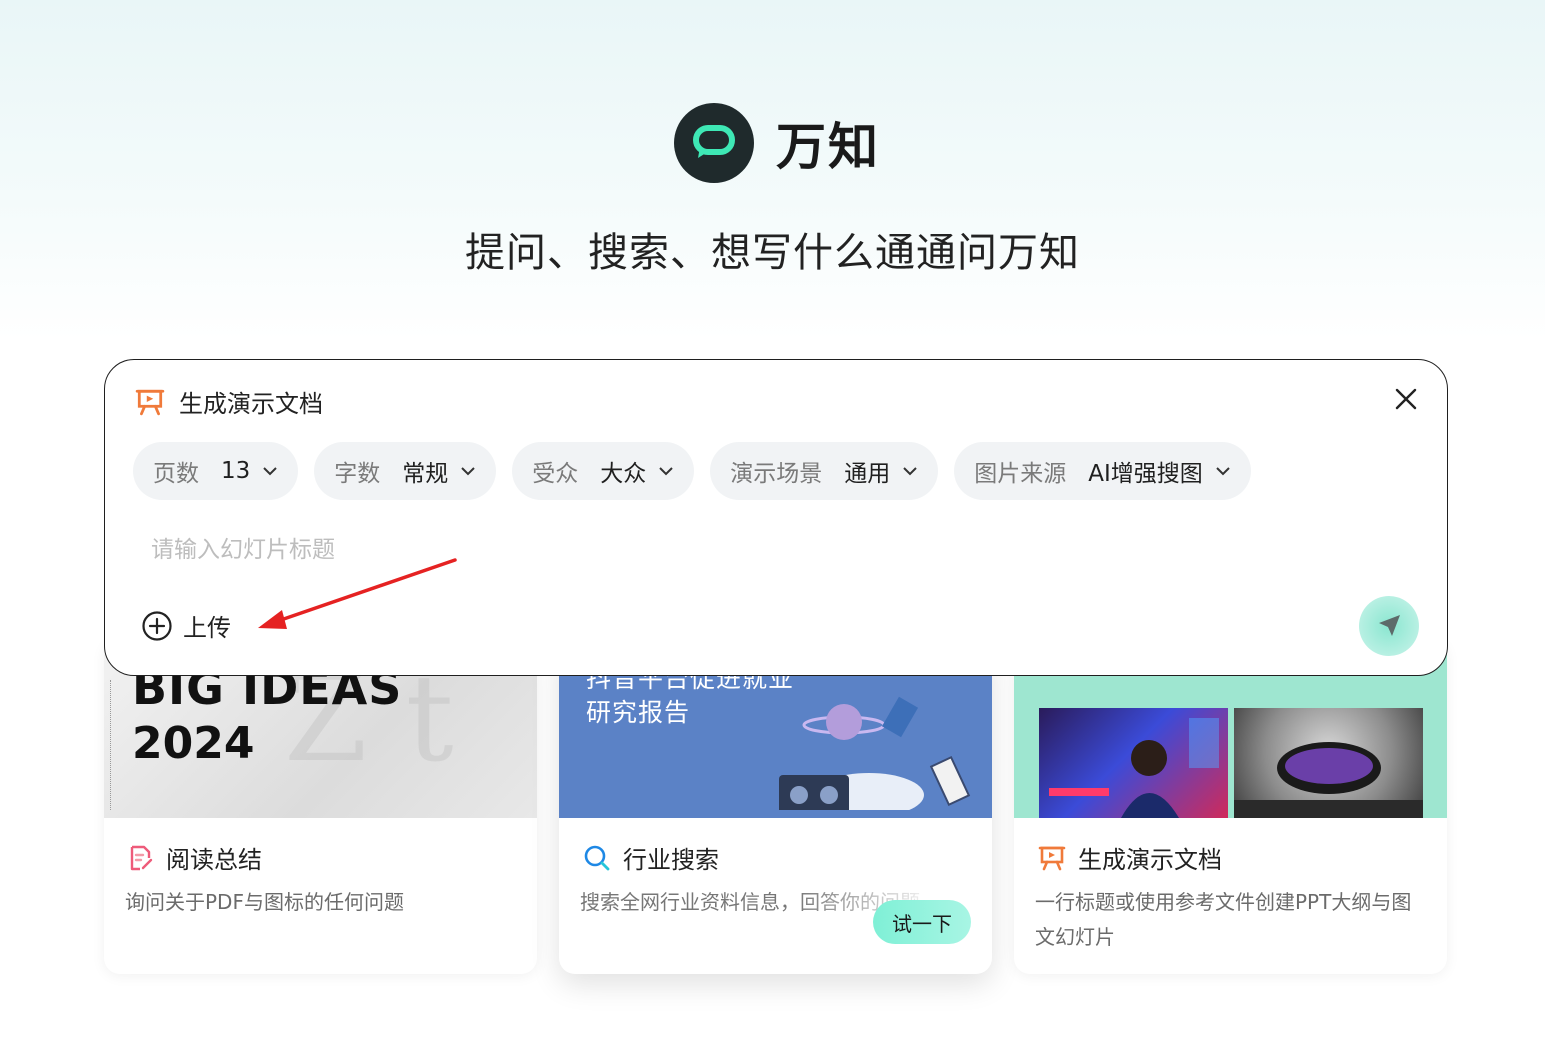 Image resolution: width=1545 pixels, height=1046 pixels. What do you see at coordinates (671, 860) in the screenshot?
I see `card-title: 行业搜索` at bounding box center [671, 860].